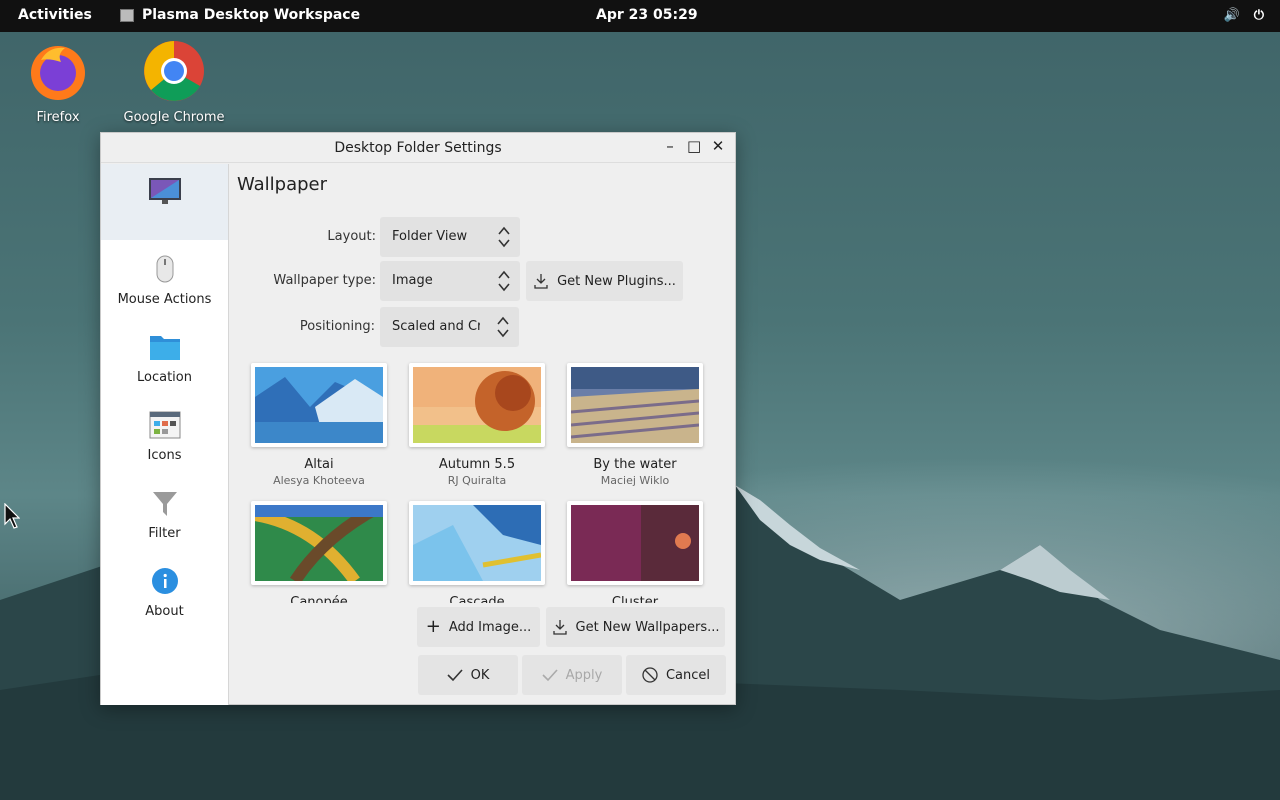  I want to click on plus-icon: +, so click(433, 626).